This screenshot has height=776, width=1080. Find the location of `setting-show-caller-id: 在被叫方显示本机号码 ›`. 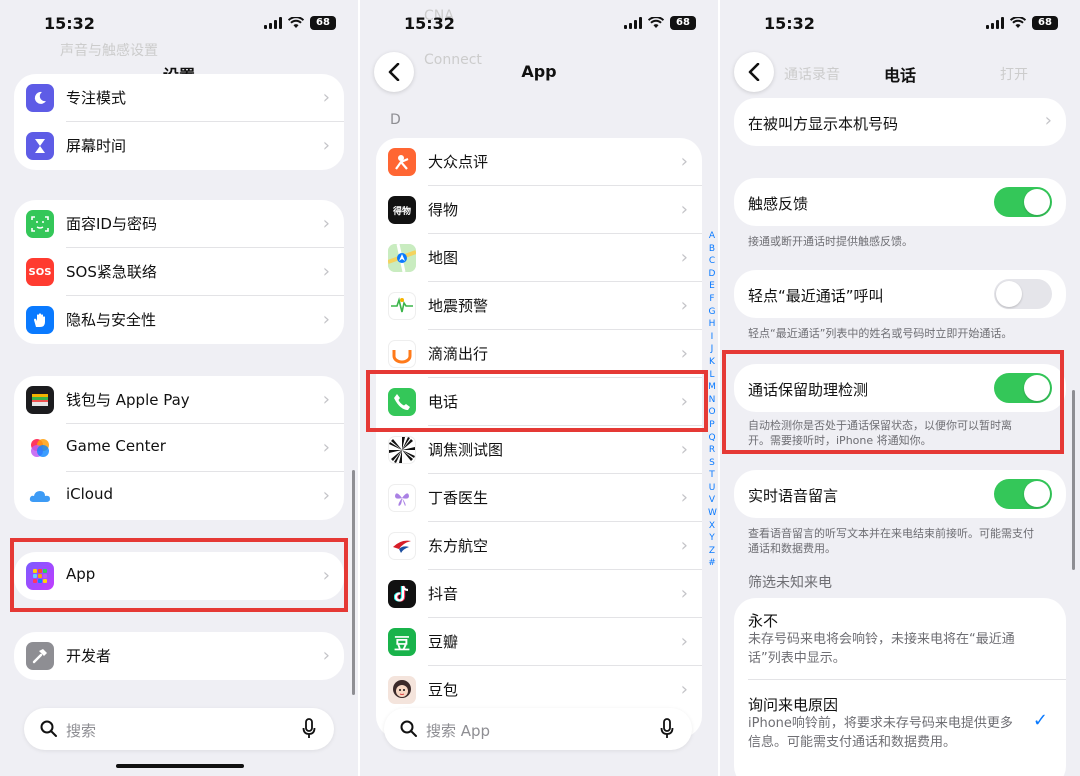

setting-show-caller-id: 在被叫方显示本机号码 › is located at coordinates (900, 122).